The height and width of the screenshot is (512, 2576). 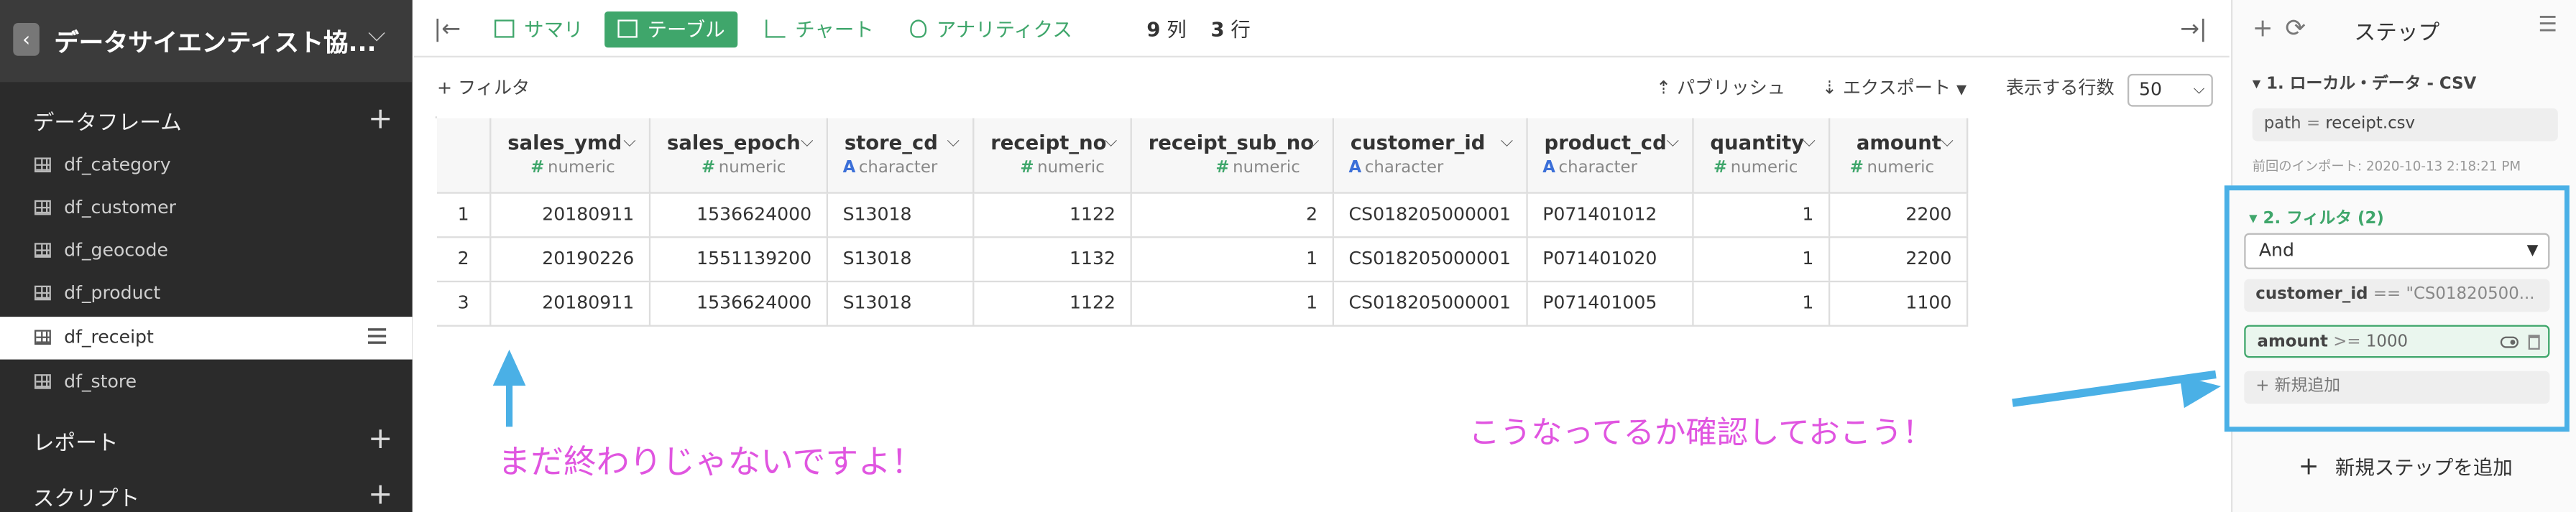 What do you see at coordinates (1611, 155) in the screenshot?
I see `column-header: product_cd ⌵ Acharacter` at bounding box center [1611, 155].